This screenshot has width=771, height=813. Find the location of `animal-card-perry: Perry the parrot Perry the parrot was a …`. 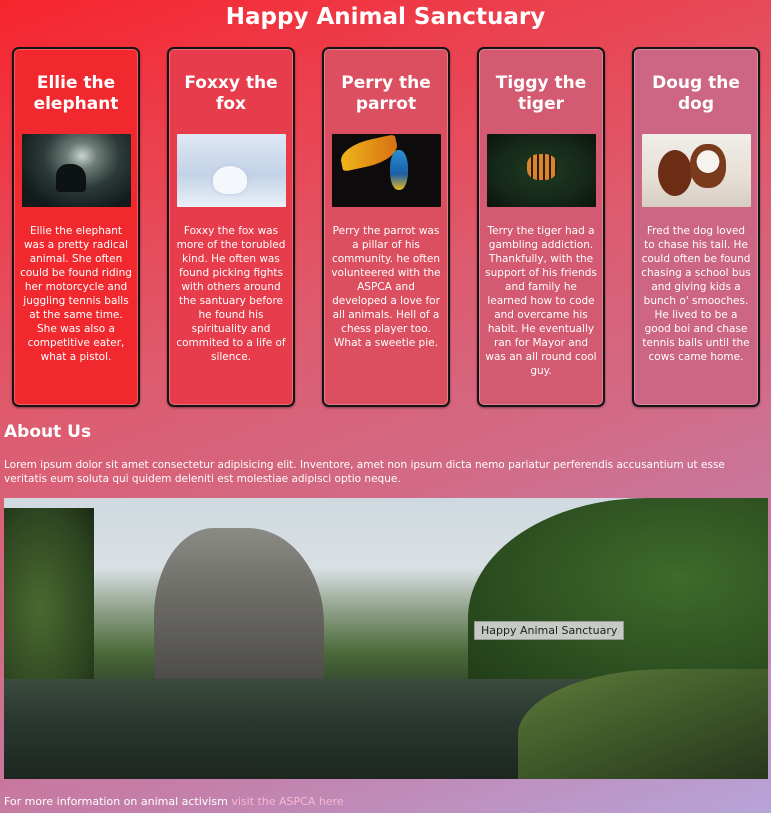

animal-card-perry: Perry the parrot Perry the parrot was a … is located at coordinates (386, 227).